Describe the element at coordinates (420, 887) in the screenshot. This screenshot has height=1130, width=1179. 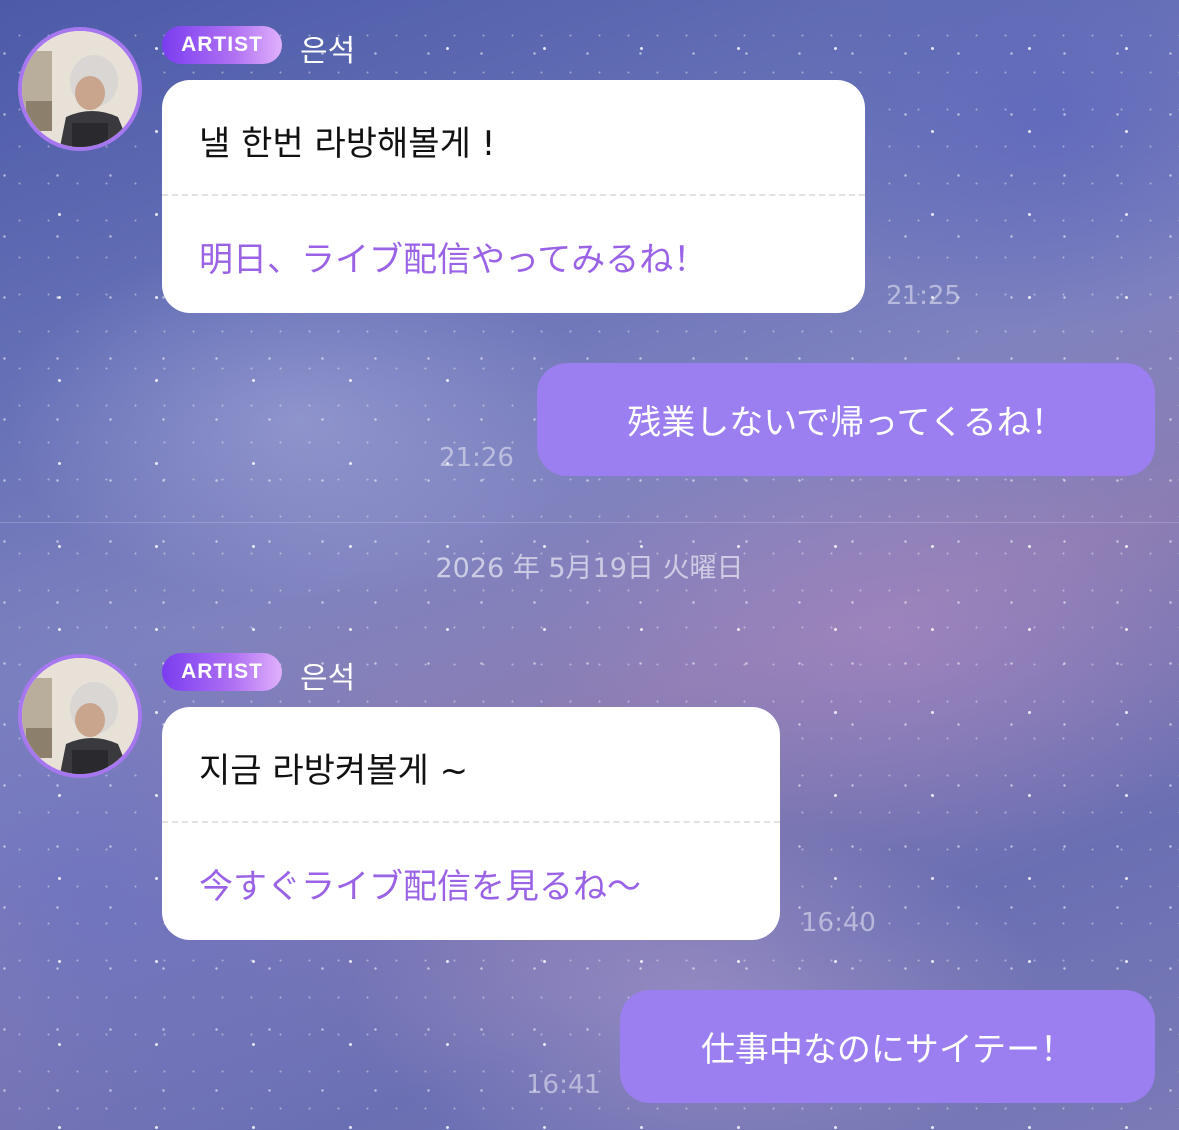
I see `message-translation-text: 今すぐライブ配信を見るね〜` at that location.